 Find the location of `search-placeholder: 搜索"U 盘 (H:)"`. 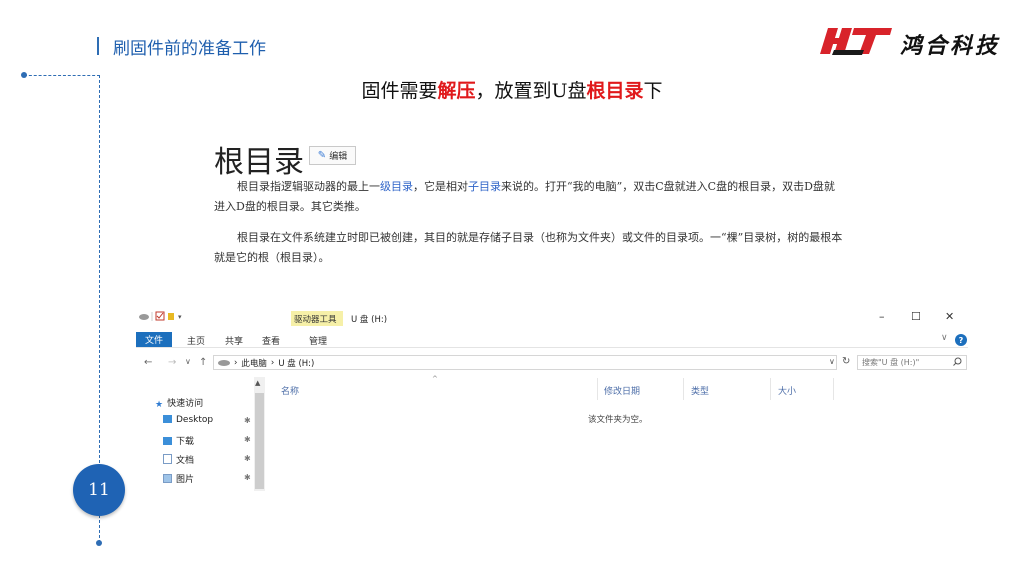

search-placeholder: 搜索"U 盘 (H:)" is located at coordinates (891, 362).